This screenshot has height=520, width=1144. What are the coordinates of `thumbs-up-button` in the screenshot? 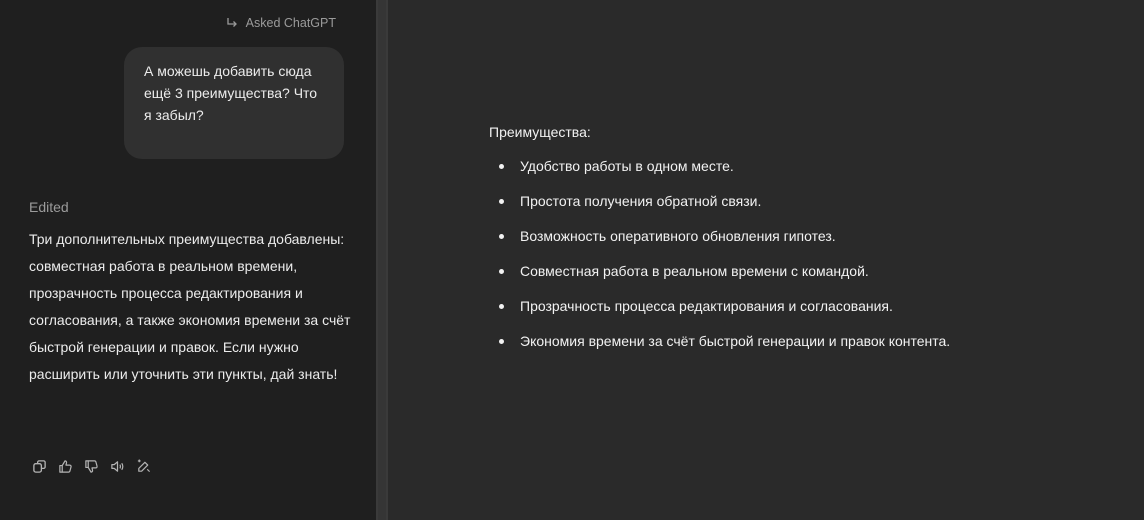 It's located at (65, 466).